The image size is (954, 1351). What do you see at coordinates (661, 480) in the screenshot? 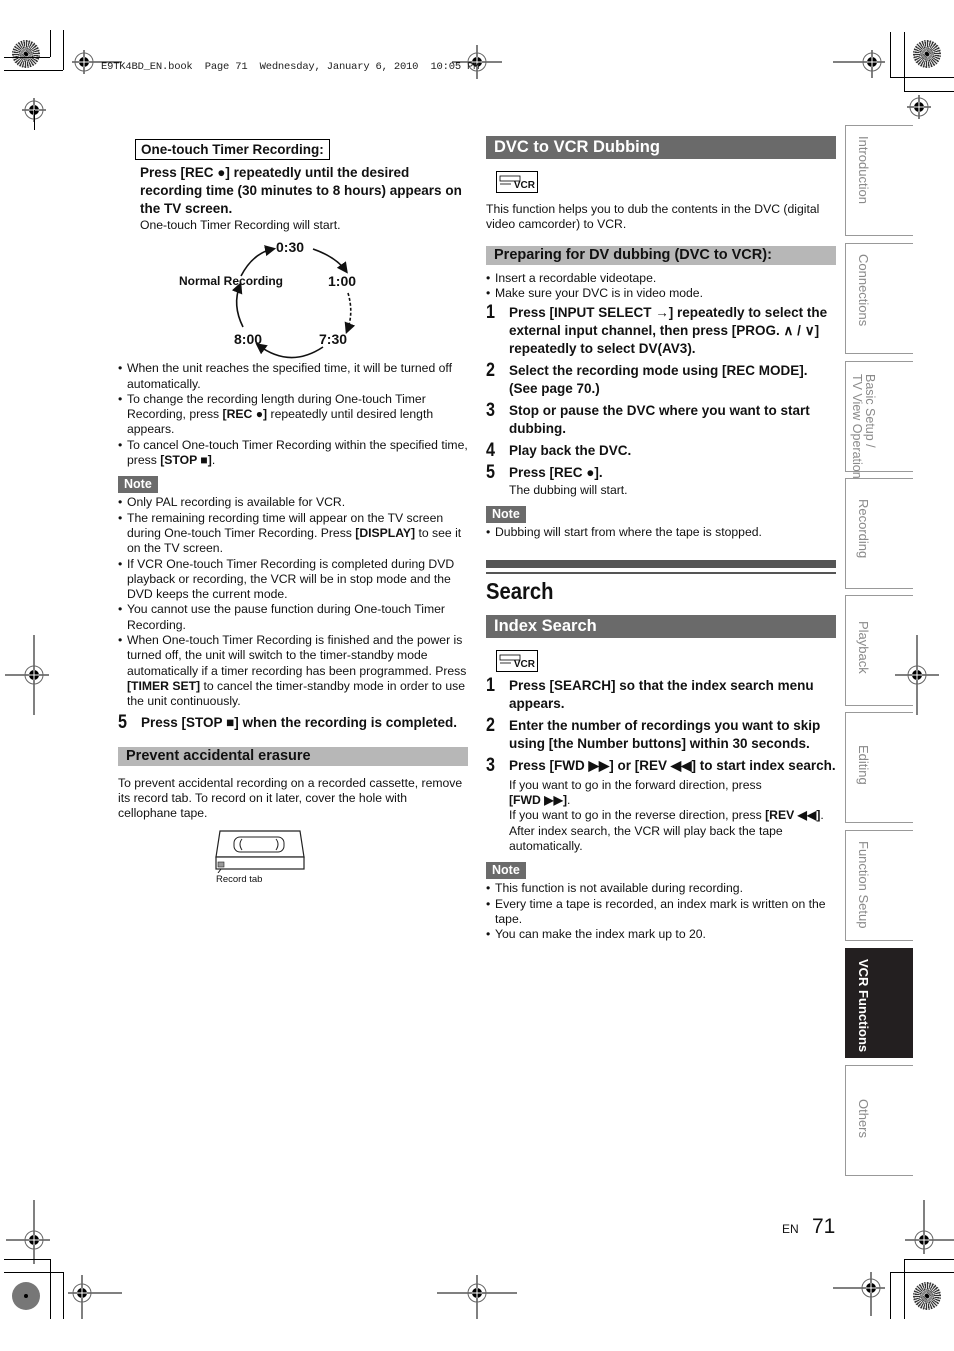
I see `dvc-step-5: 5 Press [REC ●]. The dubbing will start.` at bounding box center [661, 480].